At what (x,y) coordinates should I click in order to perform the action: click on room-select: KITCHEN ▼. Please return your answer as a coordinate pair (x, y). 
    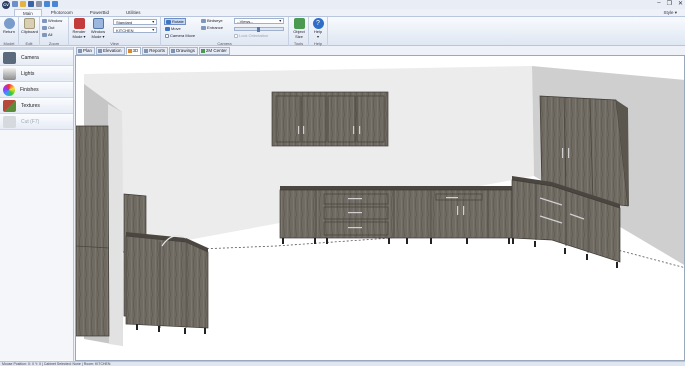
    Looking at the image, I should click on (135, 30).